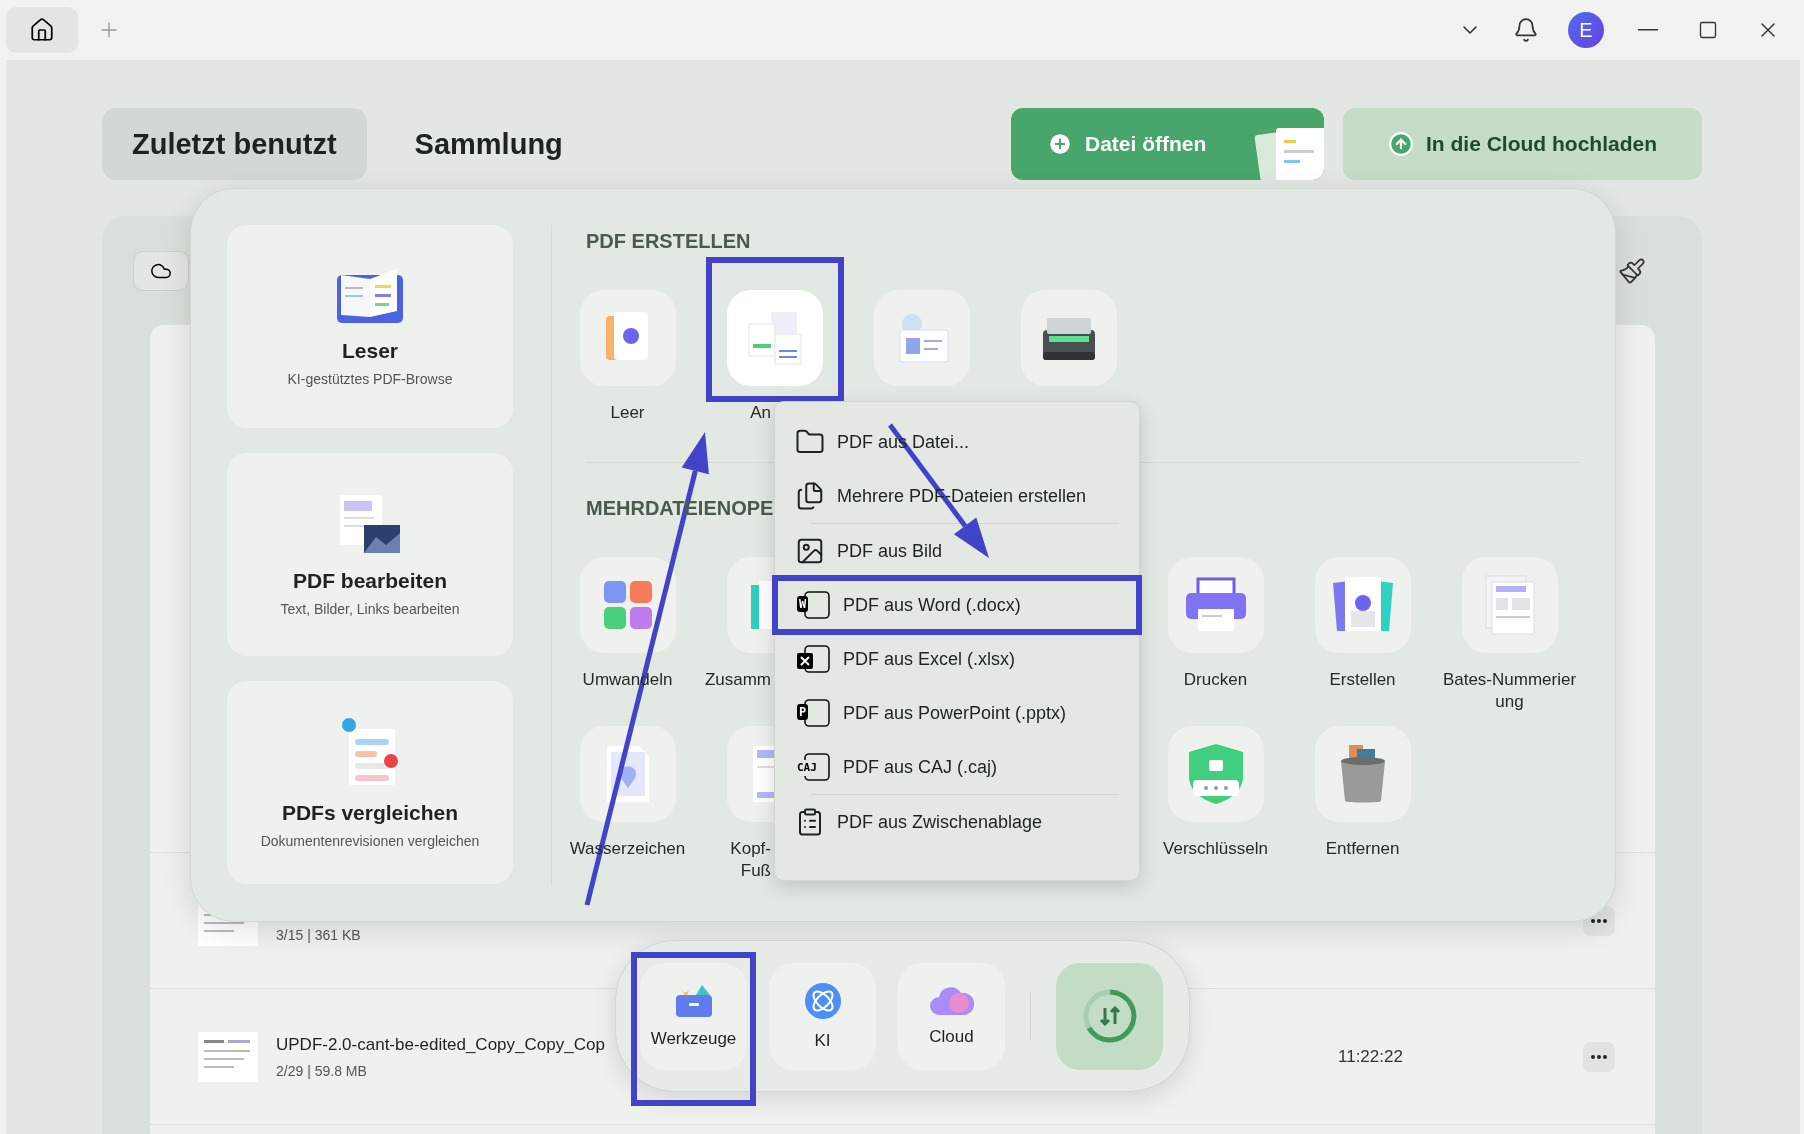  What do you see at coordinates (440, 1044) in the screenshot?
I see `file-name: UPDF-2.0-cant-be-edited_Copy_Copy_Cop` at bounding box center [440, 1044].